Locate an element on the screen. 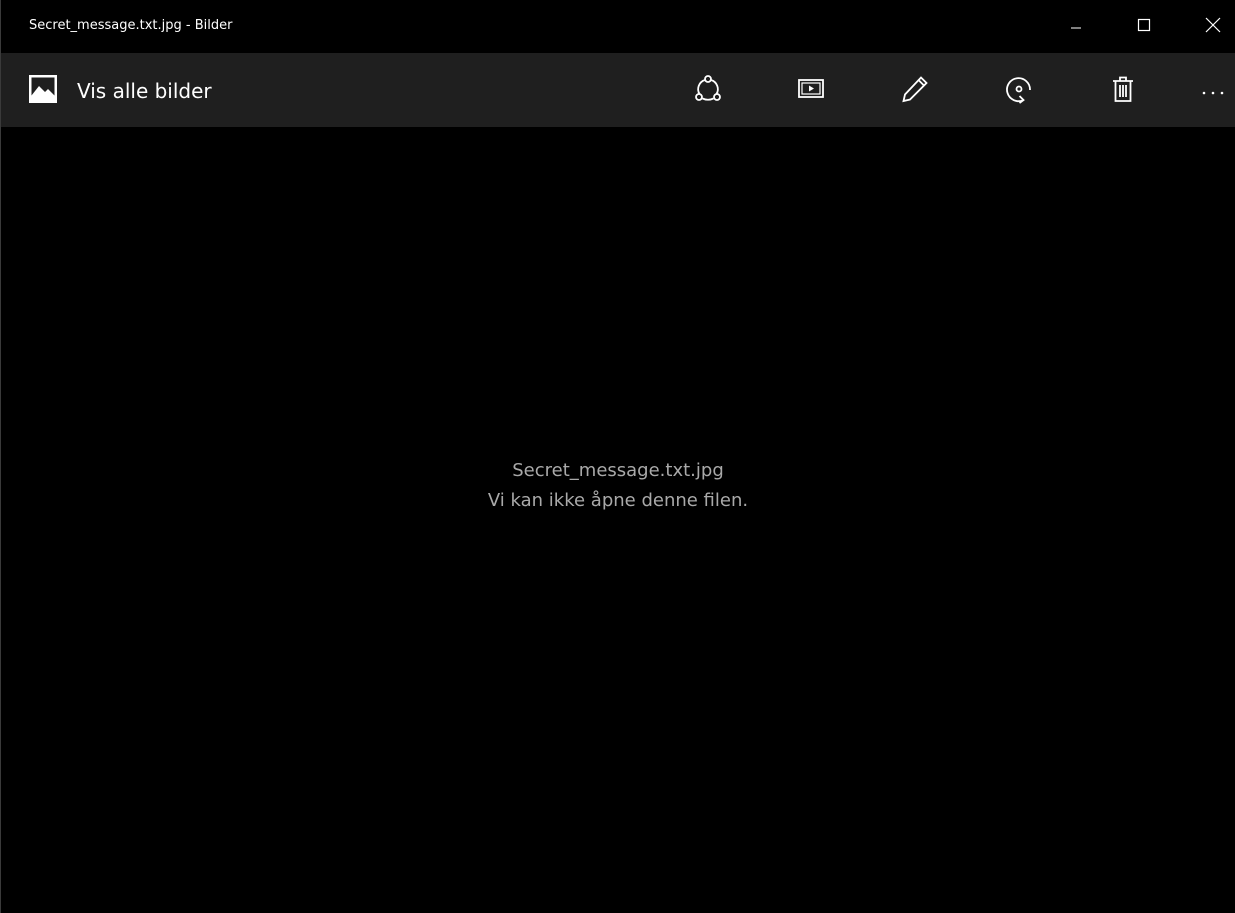 The width and height of the screenshot is (1235, 913). maximize-button is located at coordinates (1144, 26).